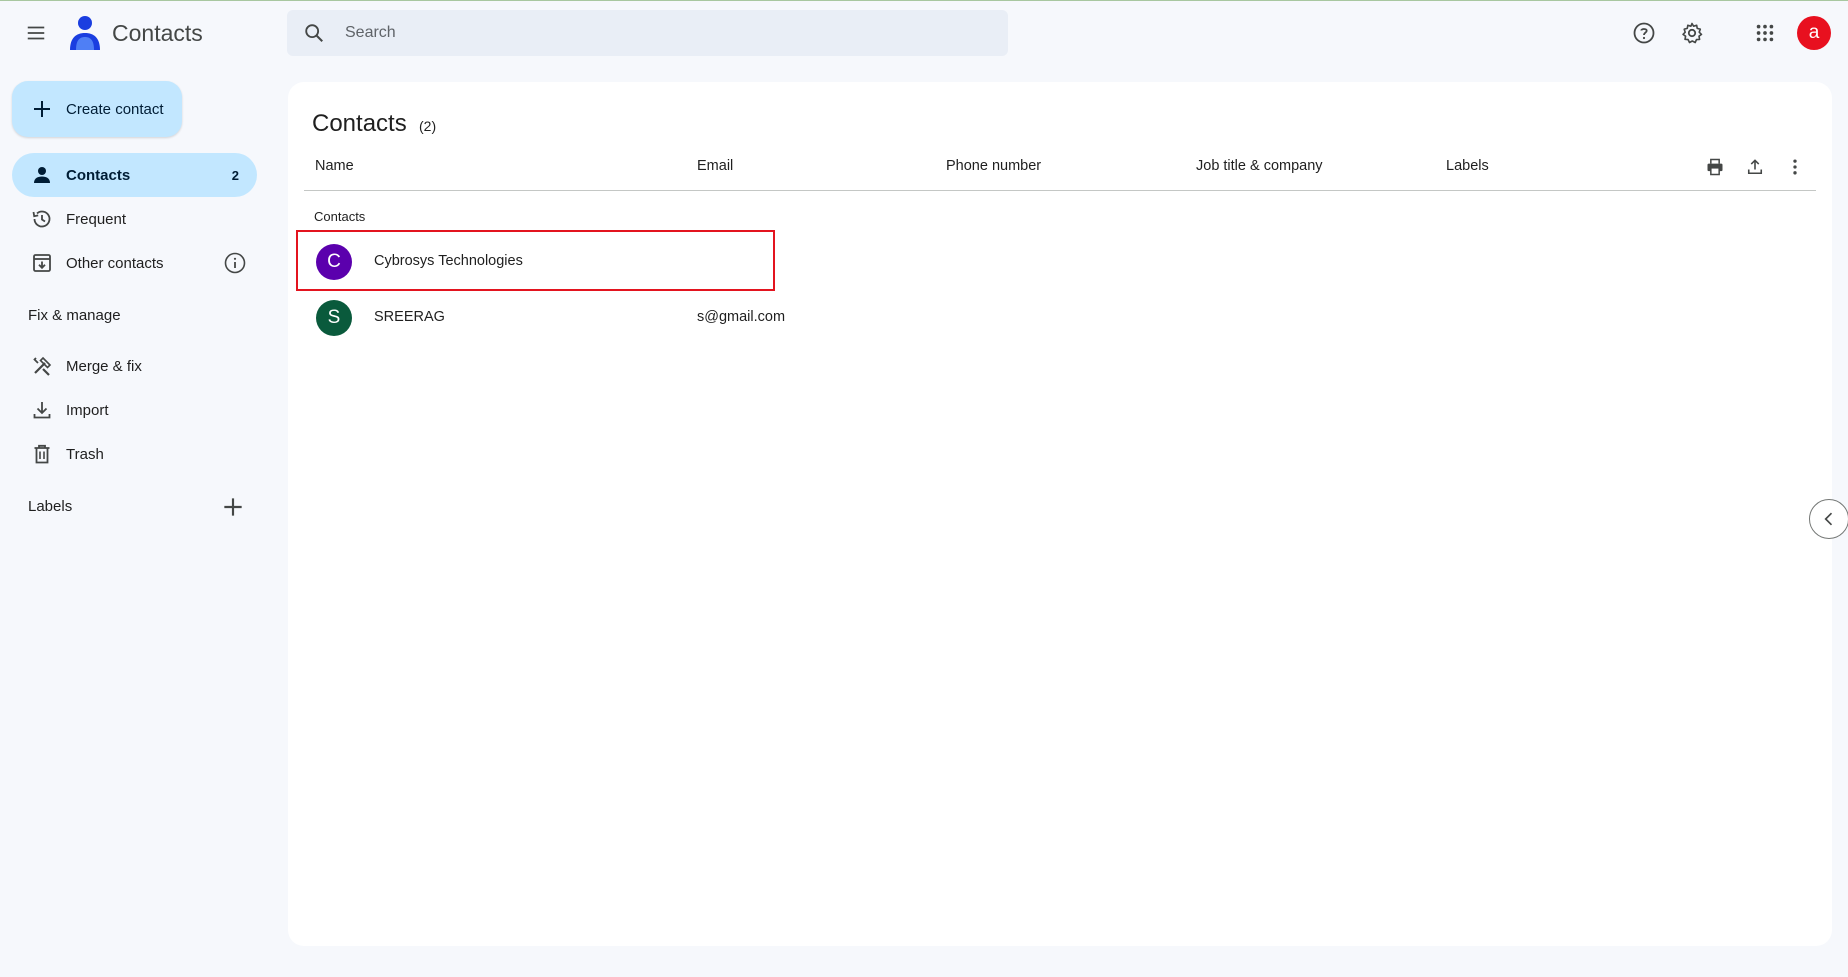 This screenshot has width=1848, height=977. Describe the element at coordinates (42, 410) in the screenshot. I see `download-icon` at that location.